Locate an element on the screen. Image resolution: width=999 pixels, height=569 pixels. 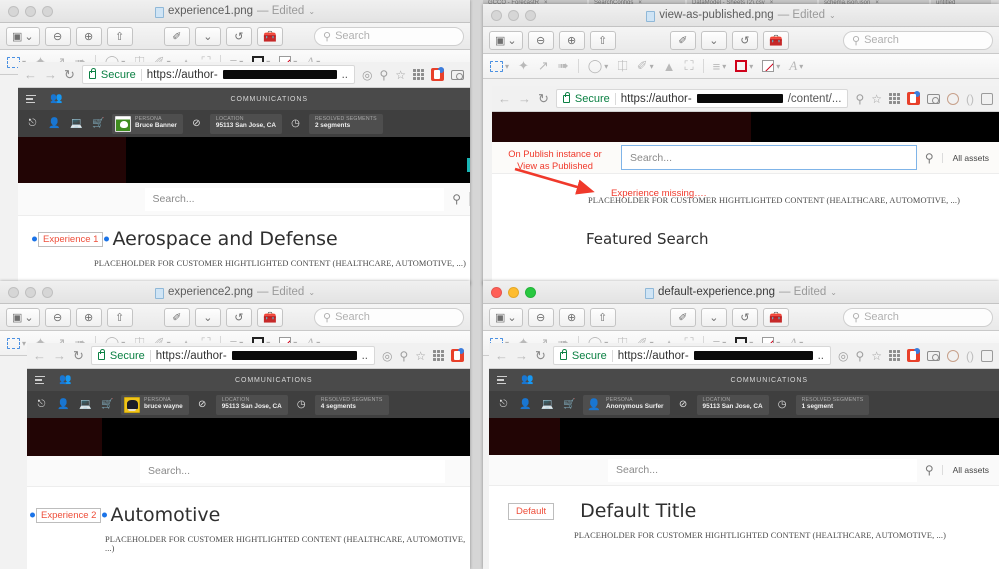
clock-icon: ◷ is located at coordinates (301, 404).